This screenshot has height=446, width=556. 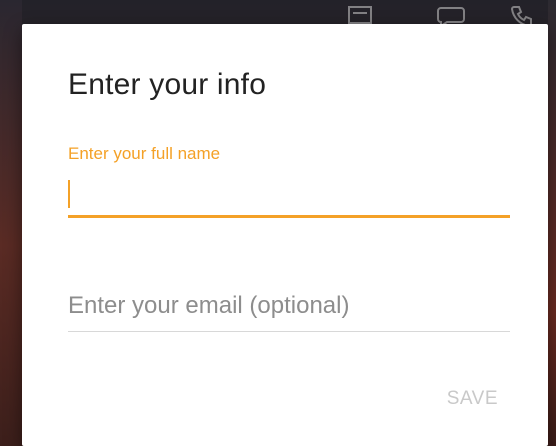 I want to click on email-field, so click(x=289, y=309).